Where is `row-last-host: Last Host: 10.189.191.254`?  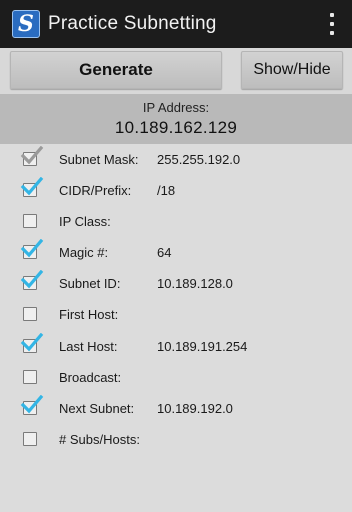 row-last-host: Last Host: 10.189.191.254 is located at coordinates (176, 346).